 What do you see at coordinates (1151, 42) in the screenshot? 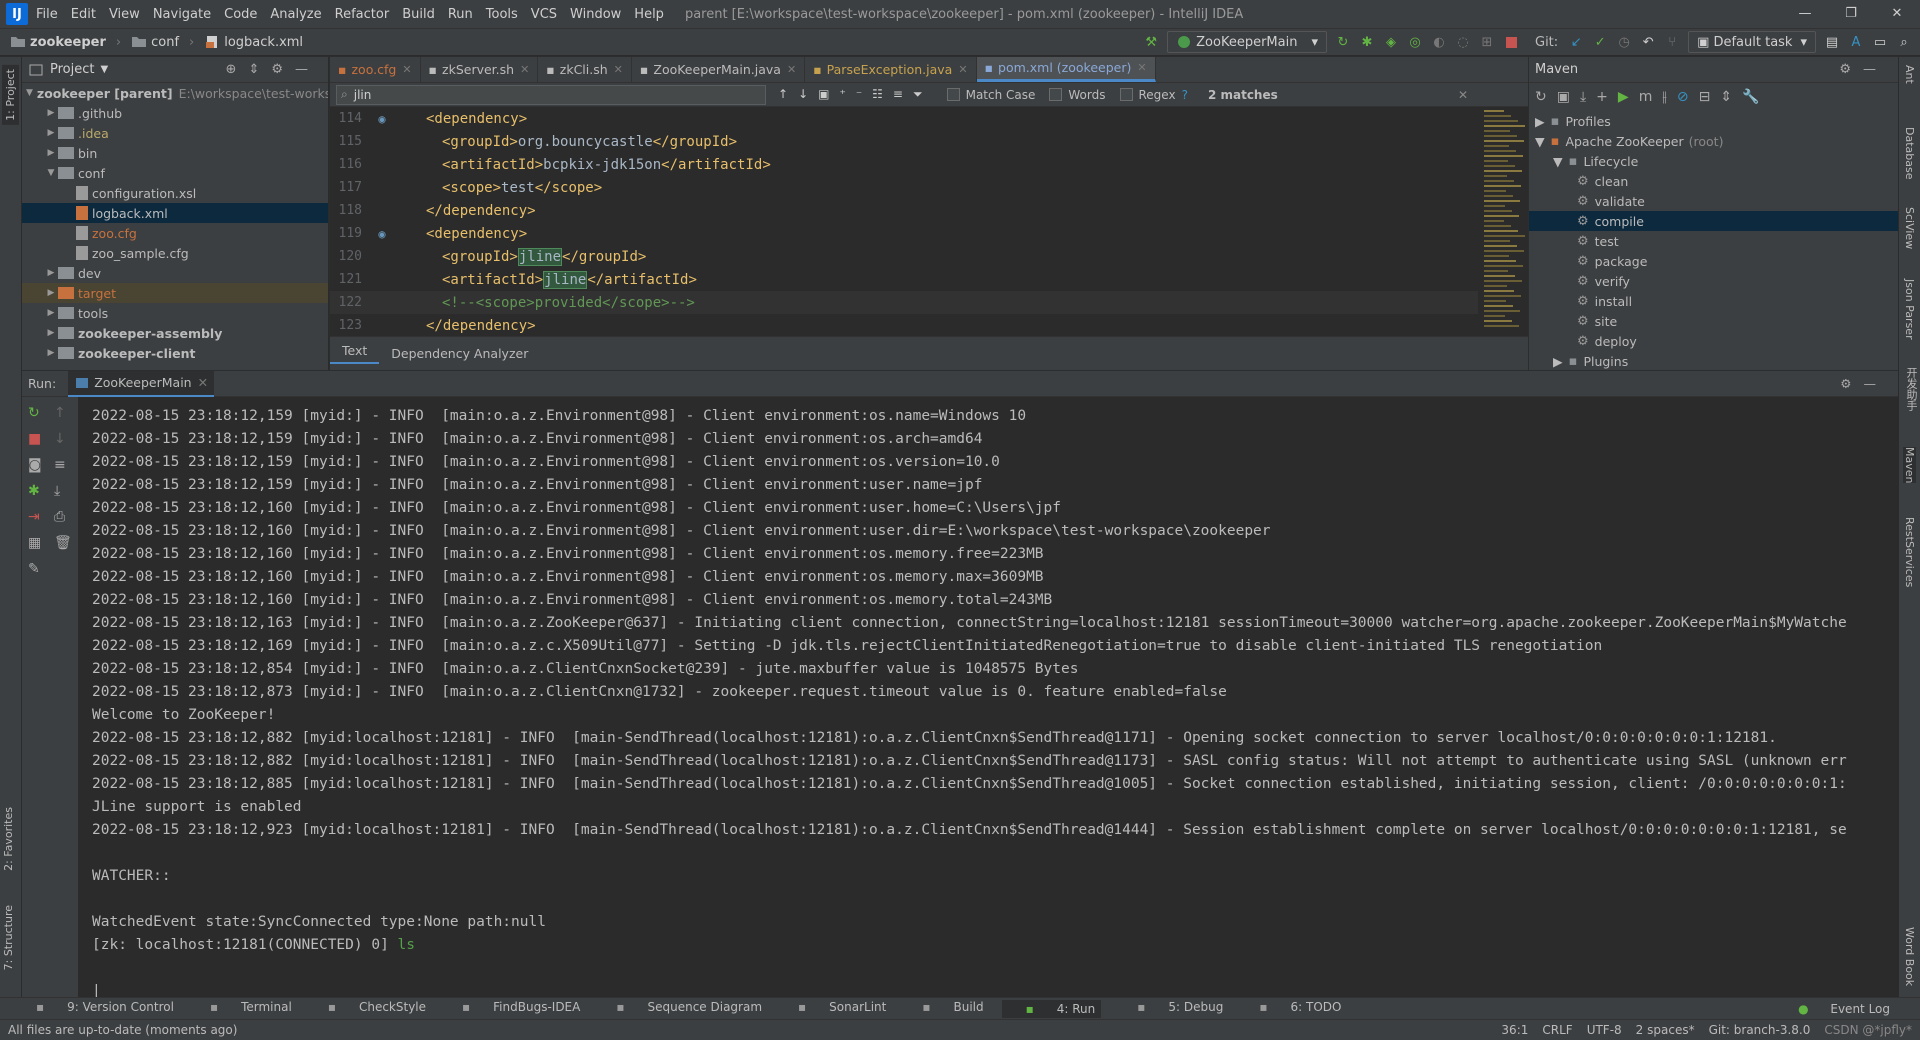
I see `build-hammer-icon: ⚒` at bounding box center [1151, 42].